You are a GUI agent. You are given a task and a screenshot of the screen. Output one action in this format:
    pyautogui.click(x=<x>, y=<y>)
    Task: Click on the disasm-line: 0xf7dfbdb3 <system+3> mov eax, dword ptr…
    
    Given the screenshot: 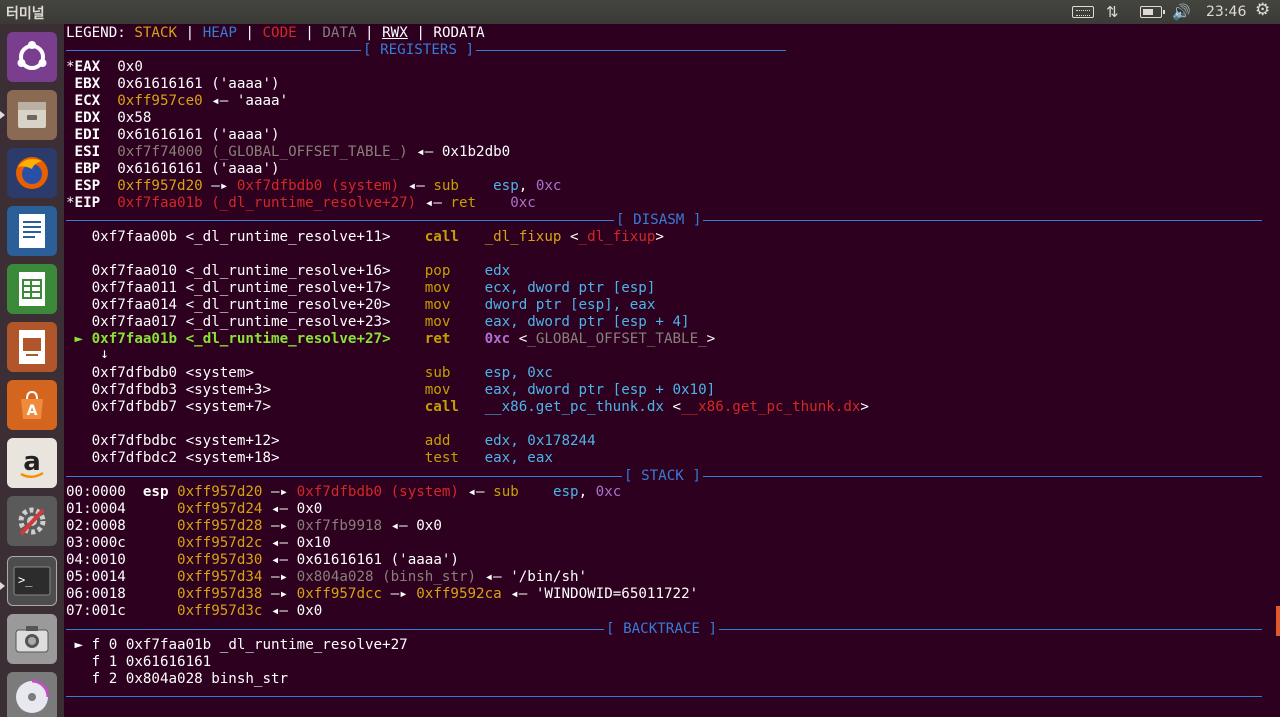 What is the action you would take?
    pyautogui.click(x=403, y=390)
    